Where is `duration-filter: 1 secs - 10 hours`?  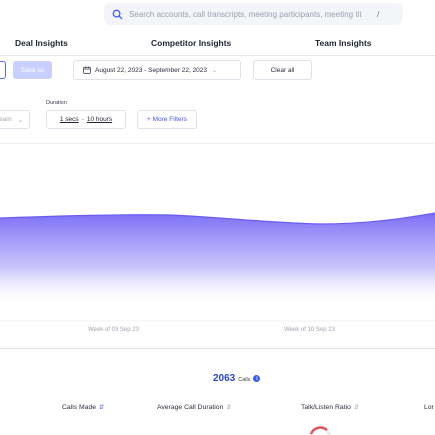
duration-filter: 1 secs - 10 hours is located at coordinates (86, 119).